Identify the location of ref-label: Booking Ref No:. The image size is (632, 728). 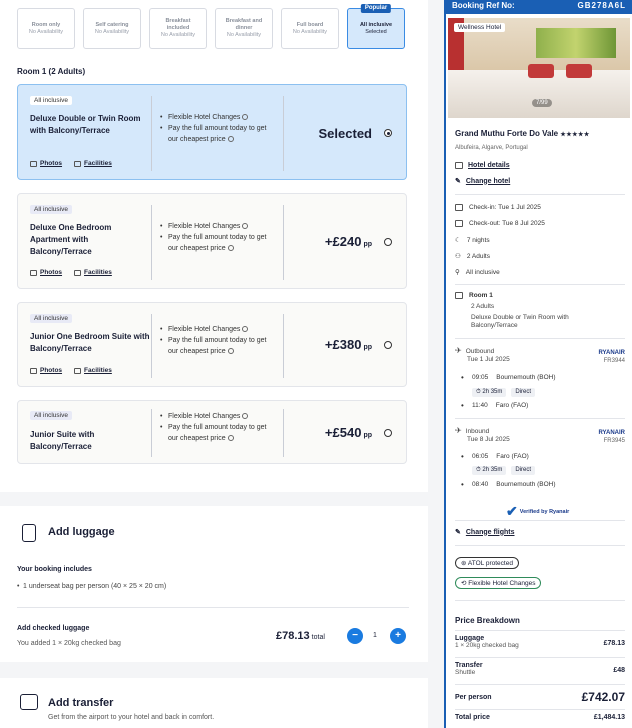
(483, 5).